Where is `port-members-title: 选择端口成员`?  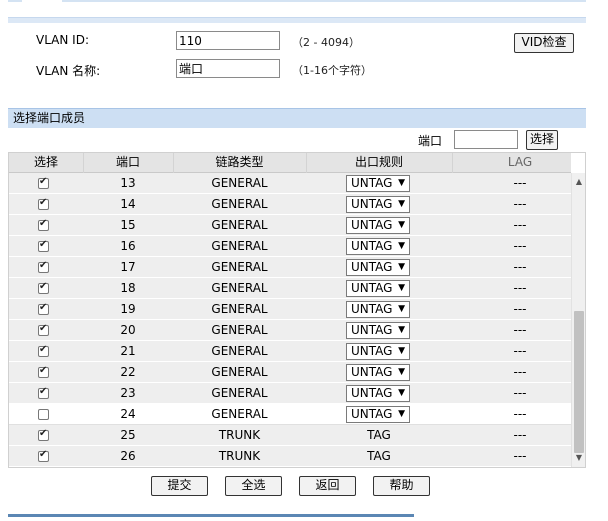
port-members-title: 选择端口成员 is located at coordinates (49, 118).